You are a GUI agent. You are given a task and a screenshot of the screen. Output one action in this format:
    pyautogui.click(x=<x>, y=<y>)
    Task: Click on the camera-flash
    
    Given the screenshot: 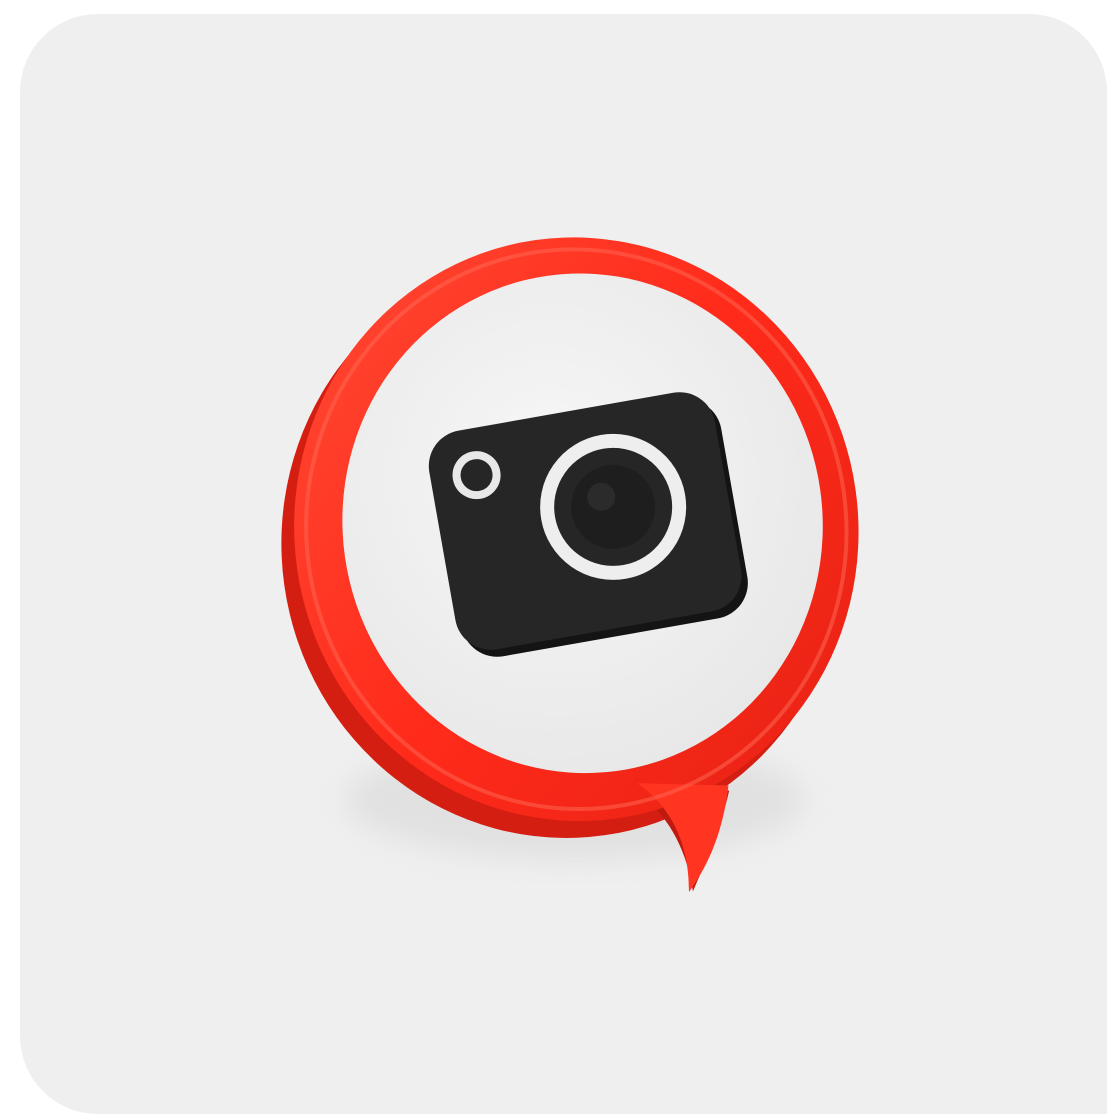 What is the action you would take?
    pyautogui.click(x=476, y=475)
    